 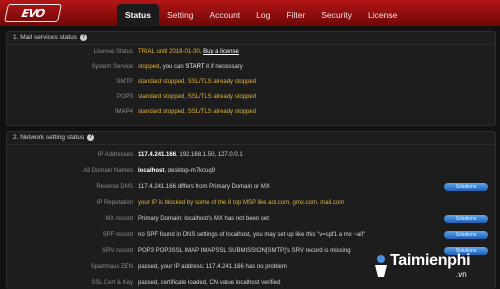 I want to click on license-status-value: TRIAL until 2018-01-30,, so click(x=170, y=52).